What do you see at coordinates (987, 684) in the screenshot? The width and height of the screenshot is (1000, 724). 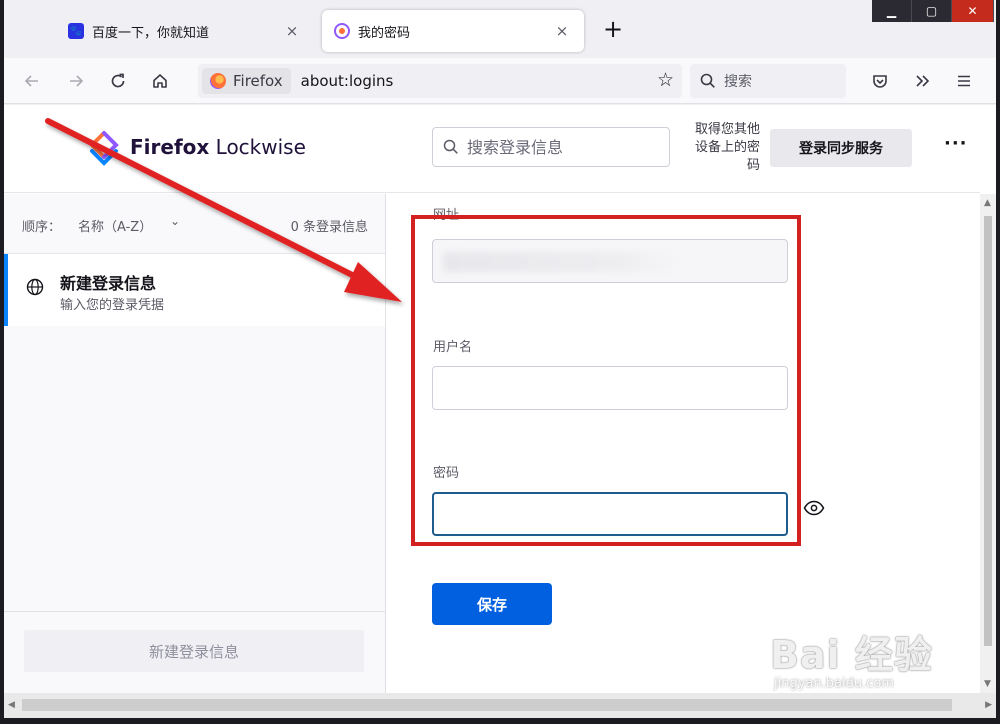 I see `scroll-down-icon: ▼` at bounding box center [987, 684].